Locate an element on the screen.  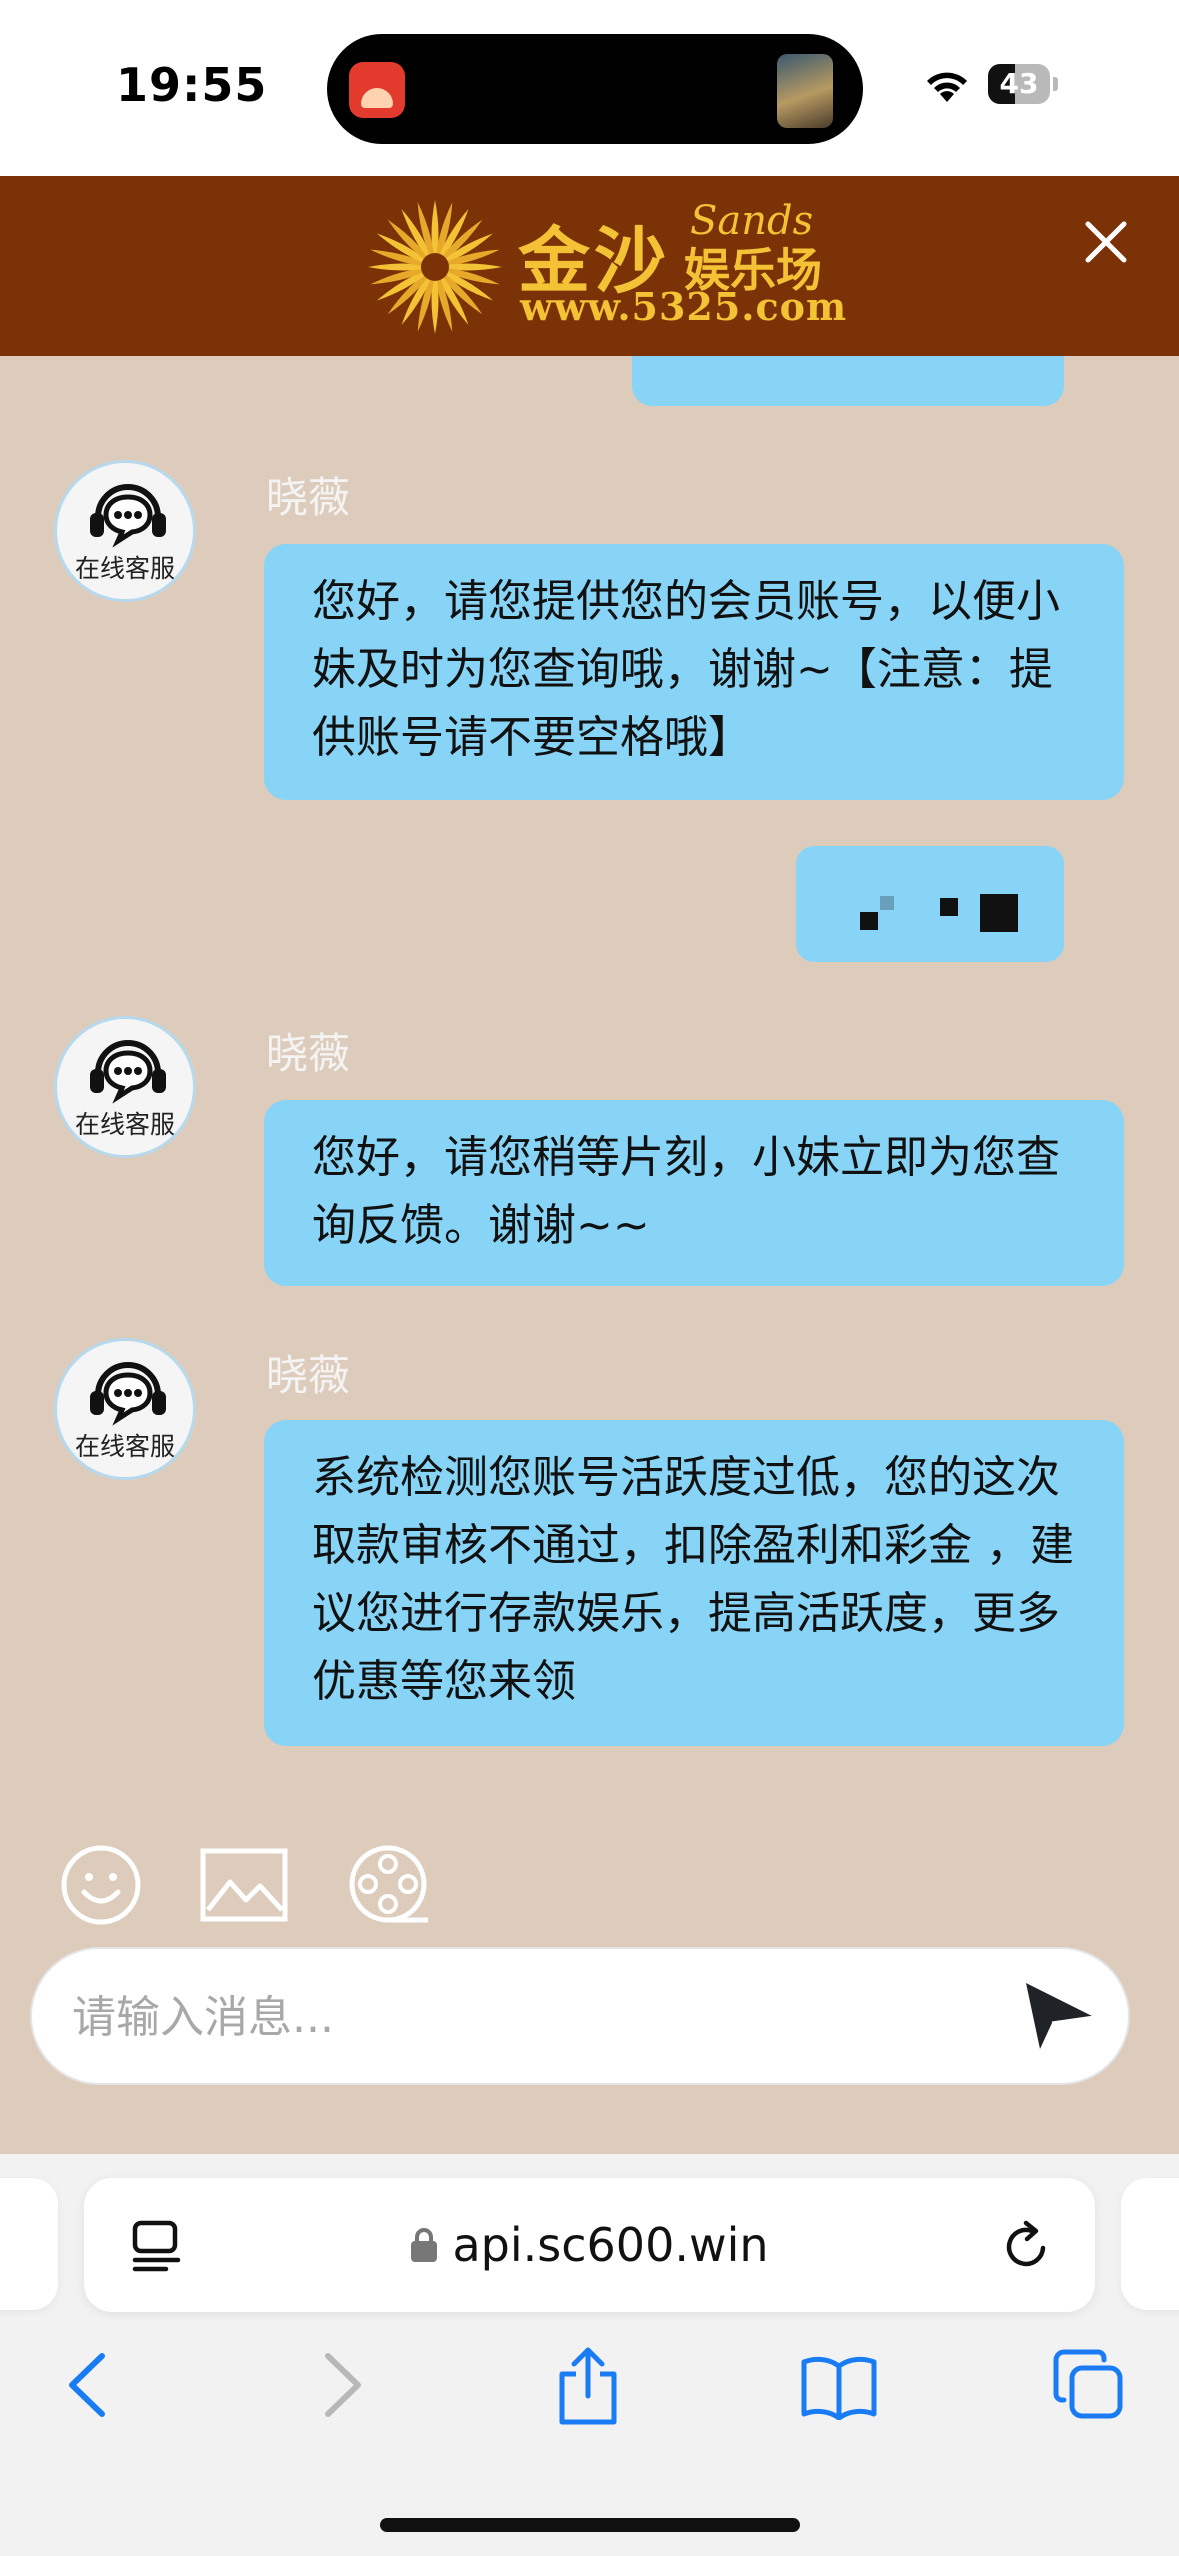
address-bar: api.sc600.win is located at coordinates (589, 2245).